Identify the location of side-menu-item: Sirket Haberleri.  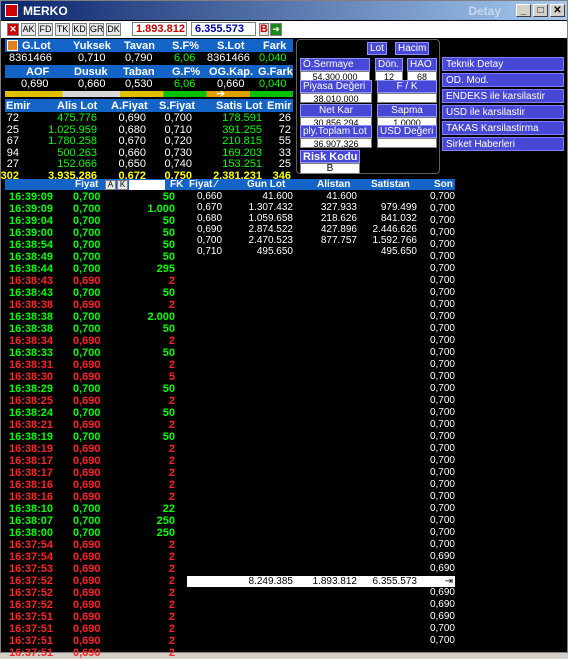
(503, 144).